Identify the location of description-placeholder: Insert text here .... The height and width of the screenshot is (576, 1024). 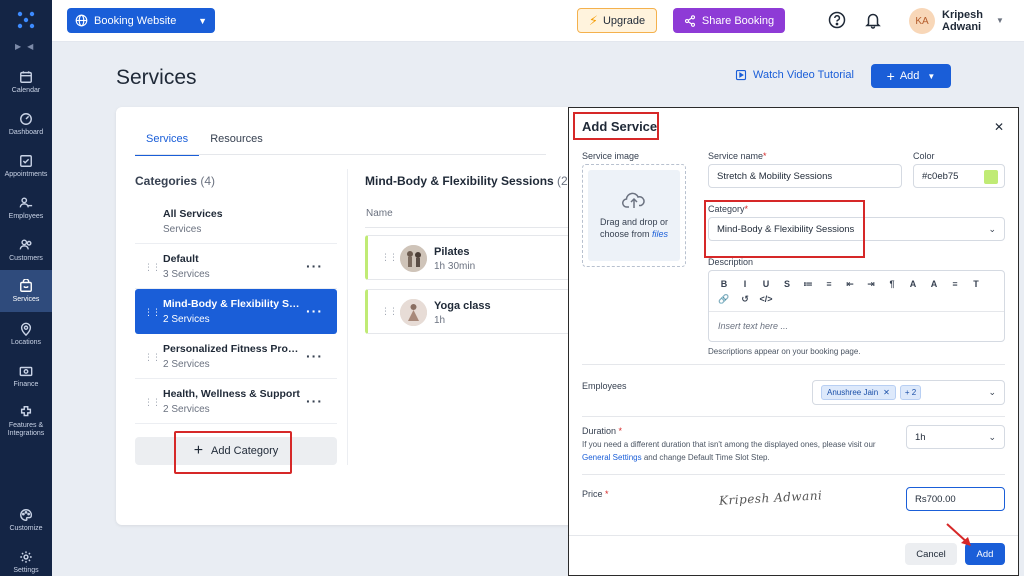
(753, 326).